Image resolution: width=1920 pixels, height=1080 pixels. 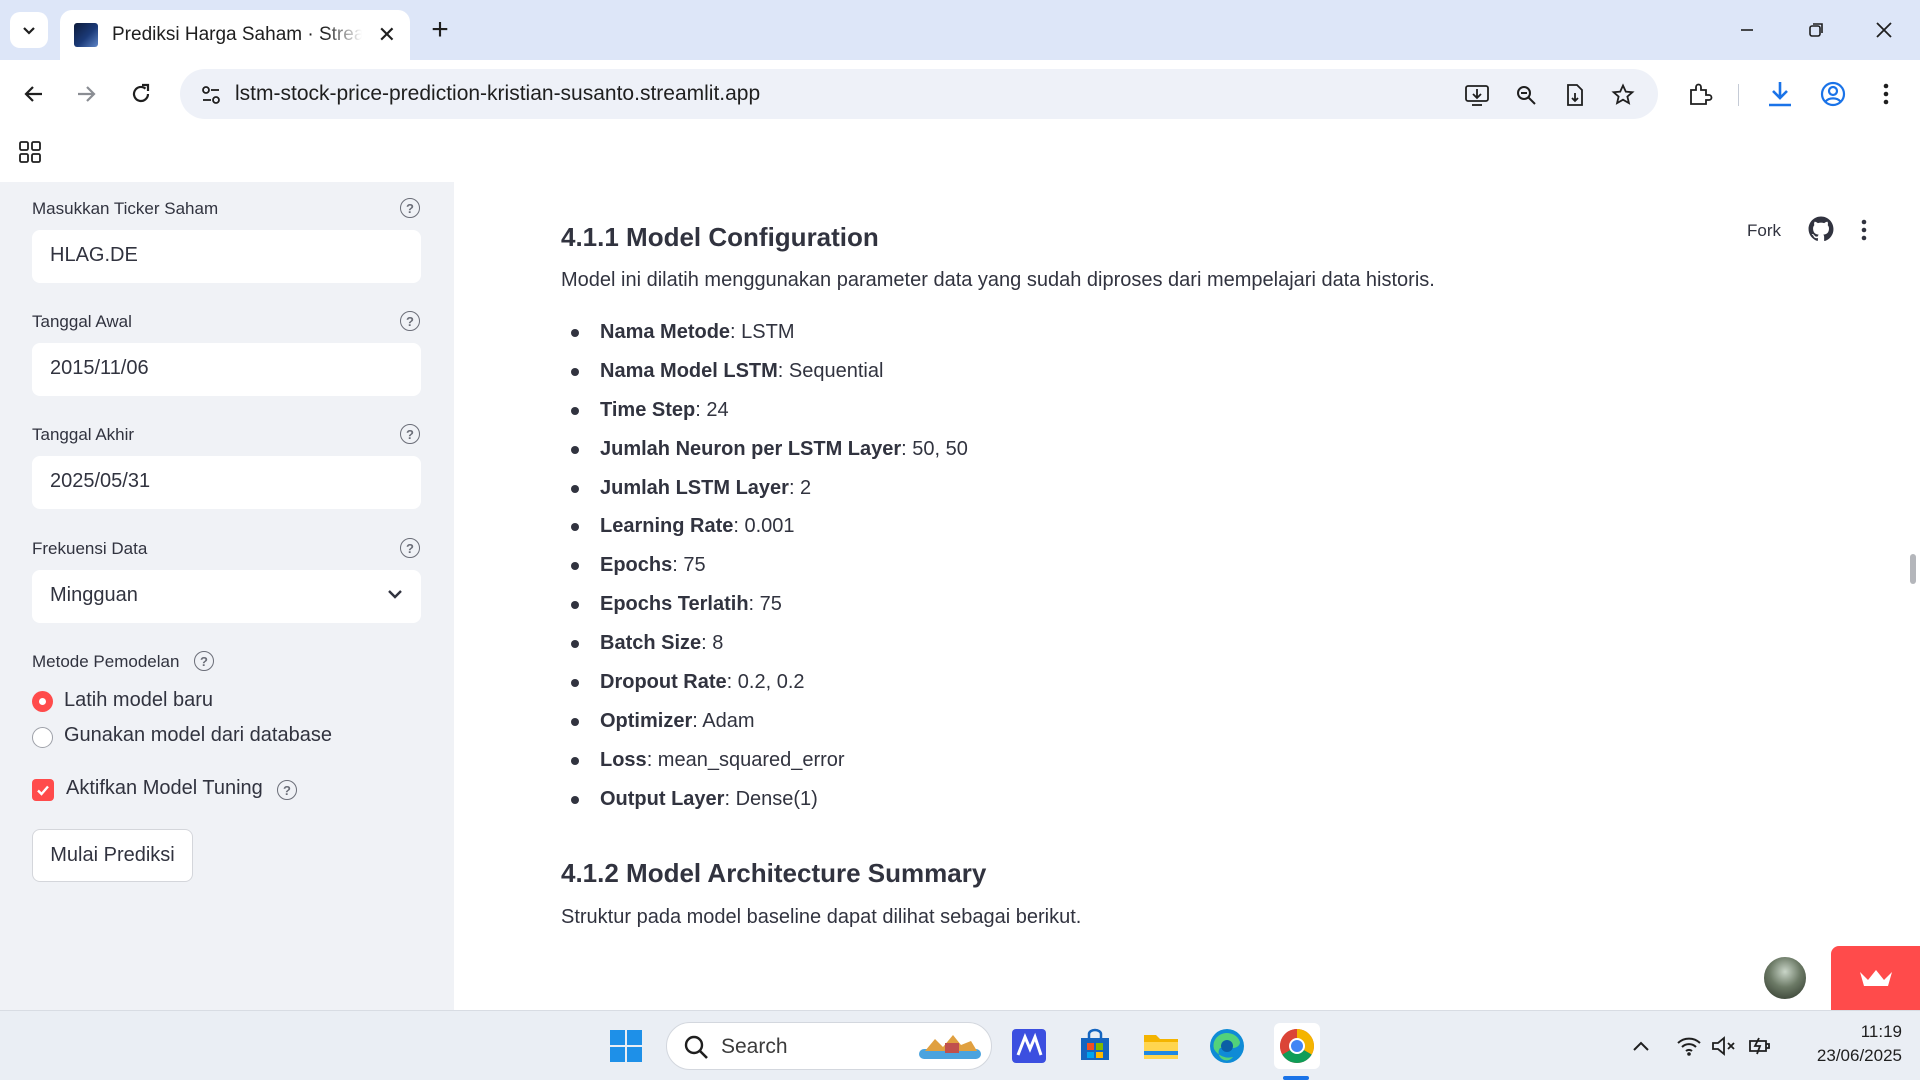 I want to click on forward-icon, so click(x=86, y=94).